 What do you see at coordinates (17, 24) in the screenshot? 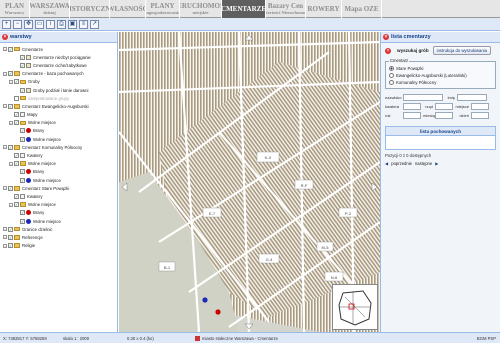
I see `zoom-out-icon: −` at bounding box center [17, 24].